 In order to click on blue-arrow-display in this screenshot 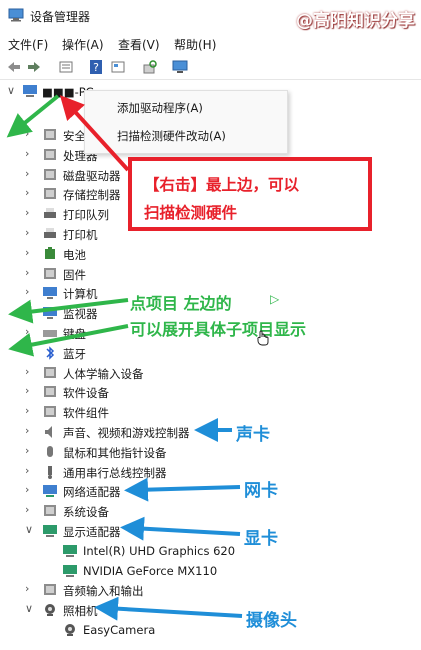, I will do `click(180, 528)`.